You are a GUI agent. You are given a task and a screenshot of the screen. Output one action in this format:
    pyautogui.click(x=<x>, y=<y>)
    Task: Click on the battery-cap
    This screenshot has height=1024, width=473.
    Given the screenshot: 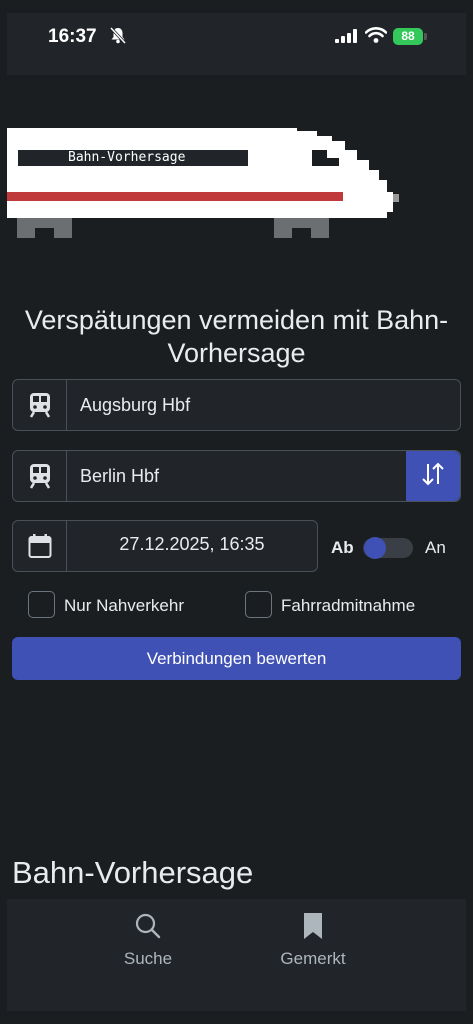 What is the action you would take?
    pyautogui.click(x=425, y=36)
    